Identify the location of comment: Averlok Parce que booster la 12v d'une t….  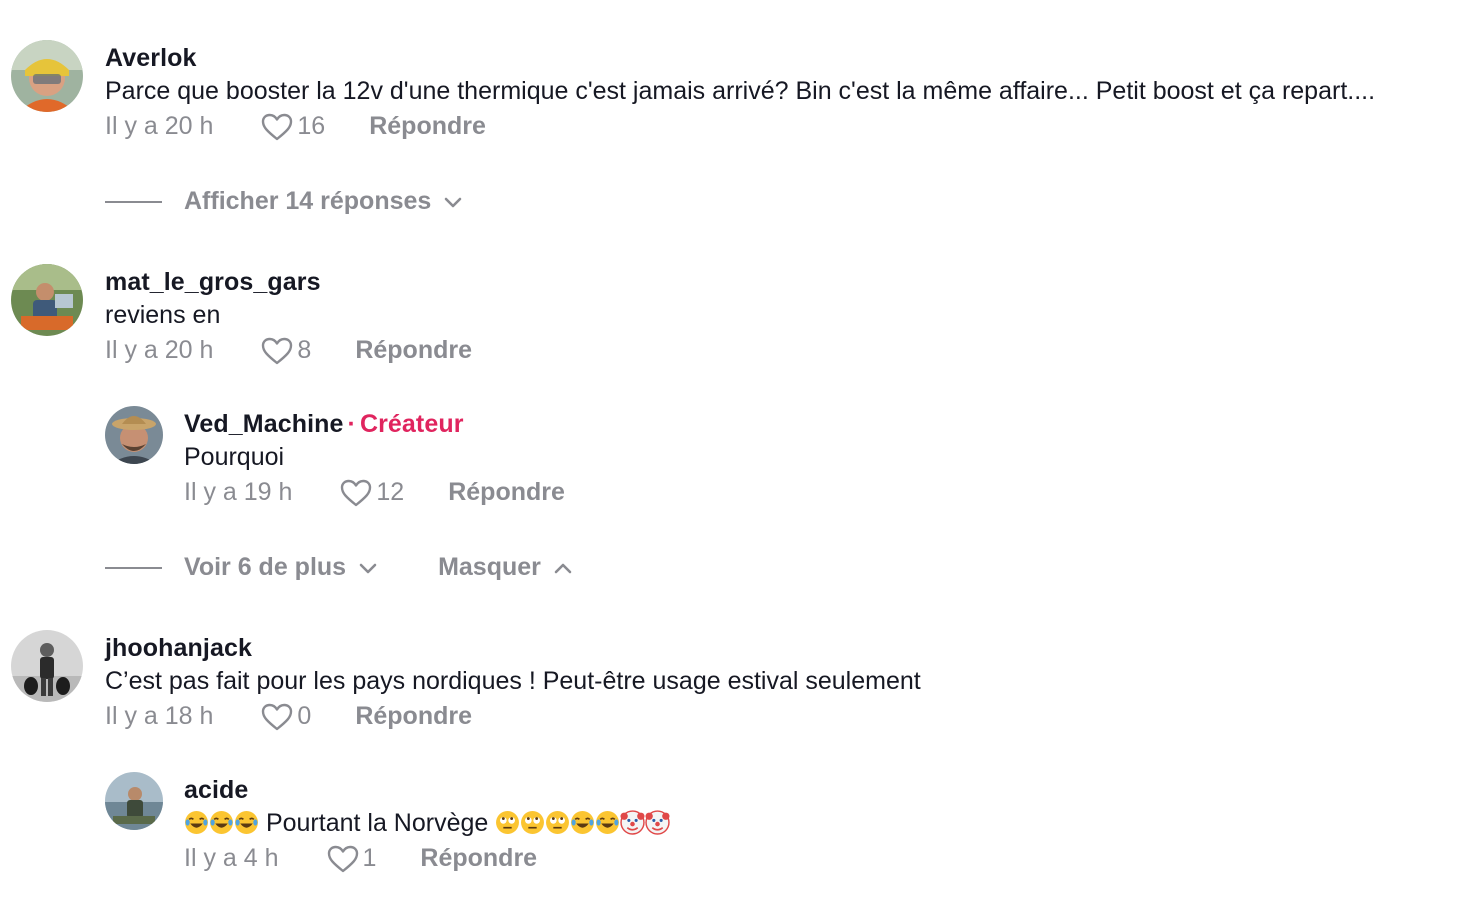
(740, 92).